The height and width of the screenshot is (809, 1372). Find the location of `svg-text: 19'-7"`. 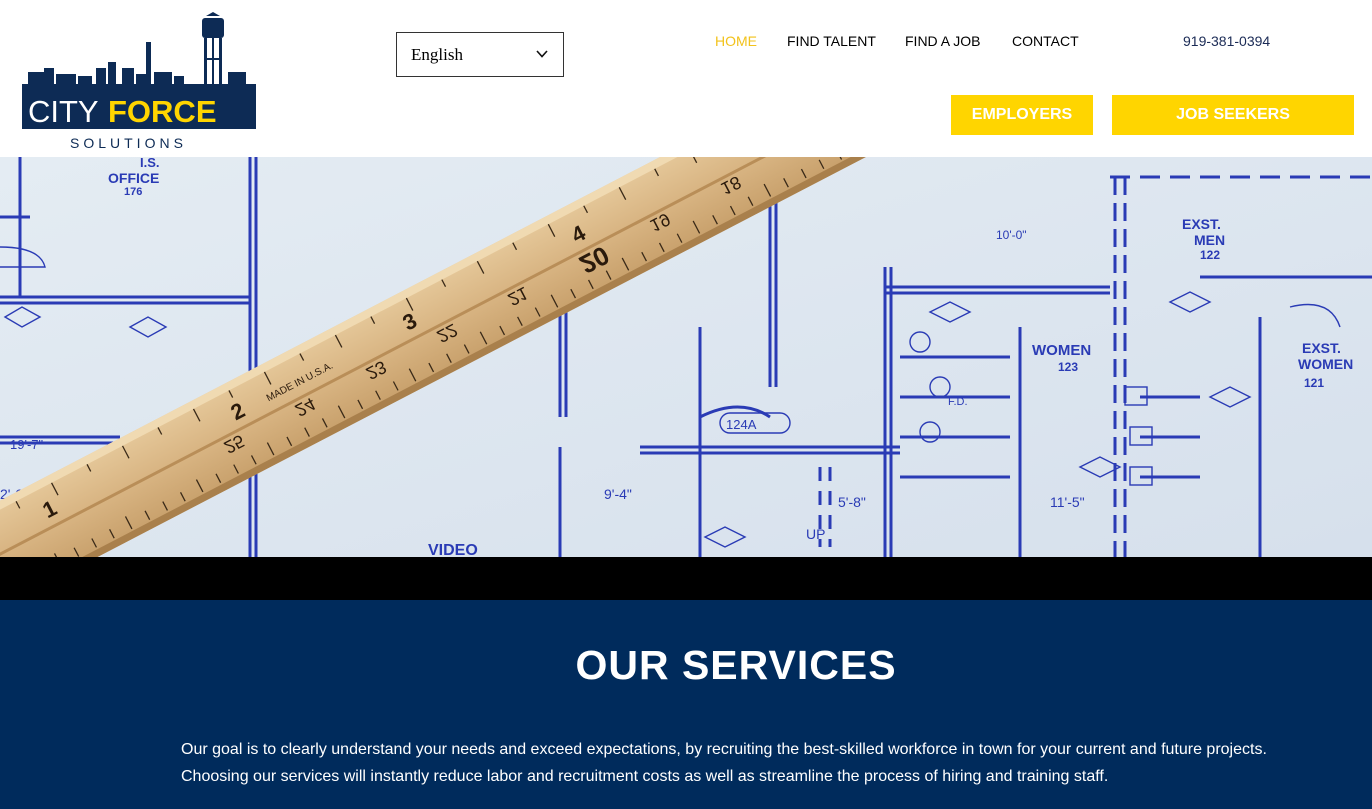

svg-text: 19'-7" is located at coordinates (27, 444).